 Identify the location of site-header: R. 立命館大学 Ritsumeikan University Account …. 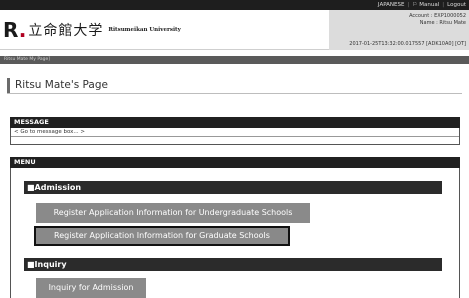
(234, 30).